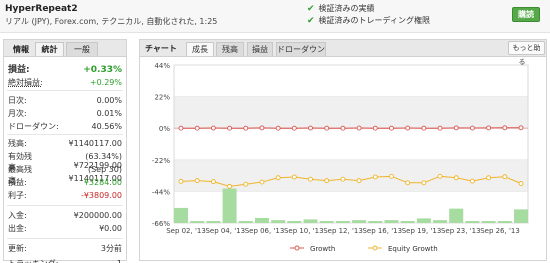  I want to click on tab-profit: 損益, so click(260, 49).